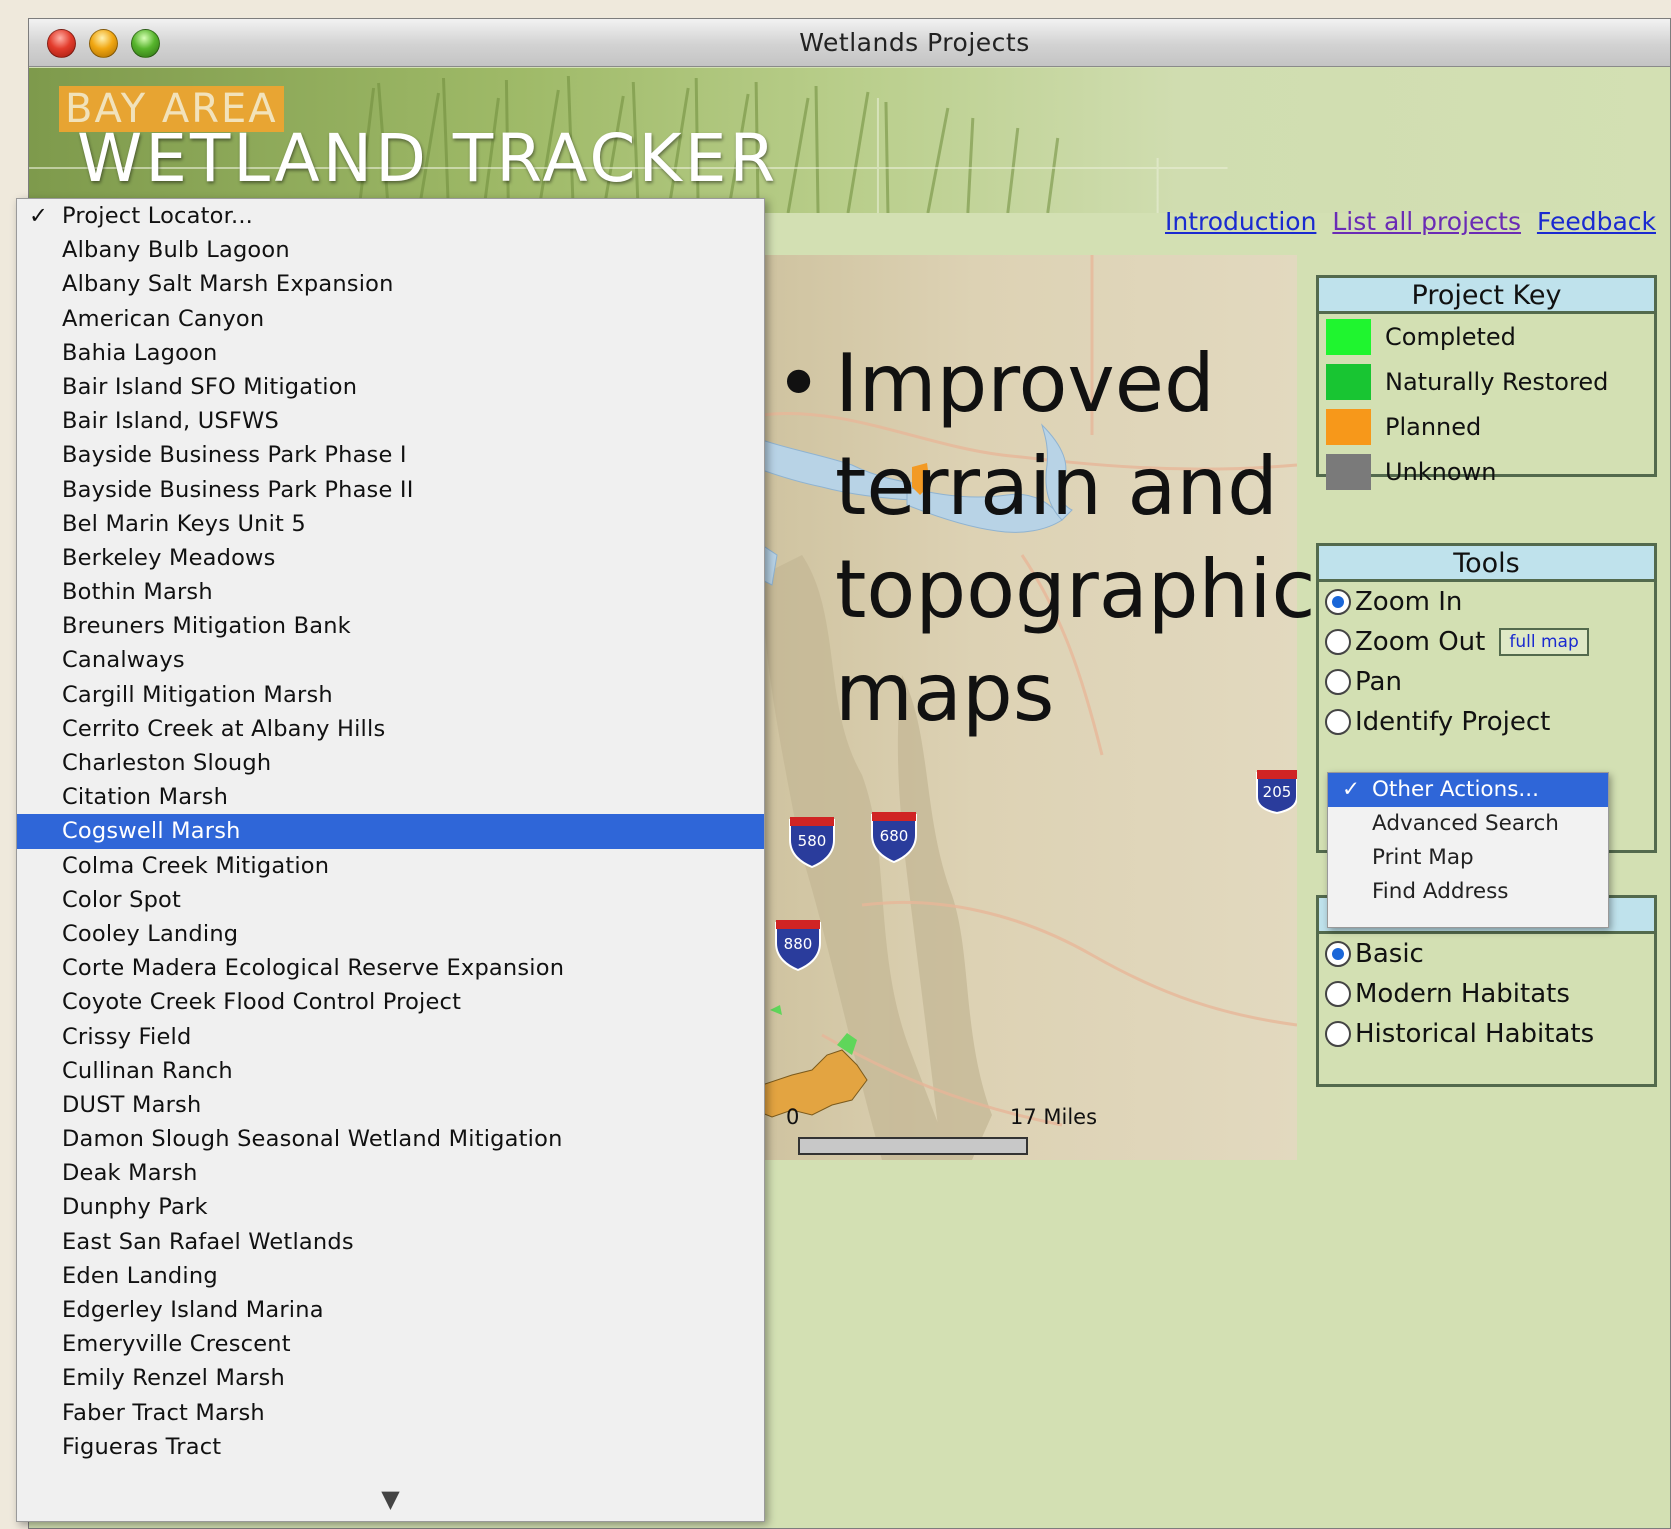 The width and height of the screenshot is (1671, 1529). Describe the element at coordinates (1486, 954) in the screenshot. I see `map-type-basic: Basic` at that location.